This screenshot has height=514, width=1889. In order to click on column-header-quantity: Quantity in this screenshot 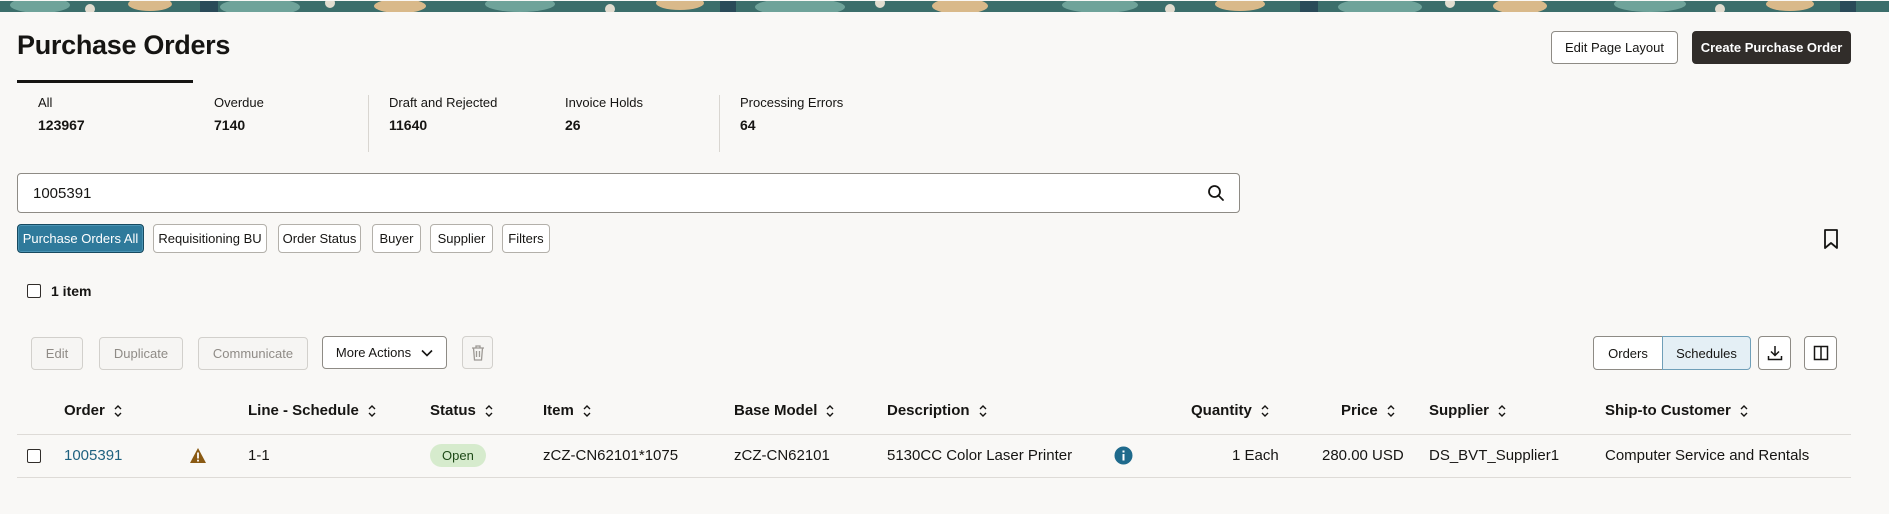, I will do `click(1230, 410)`.